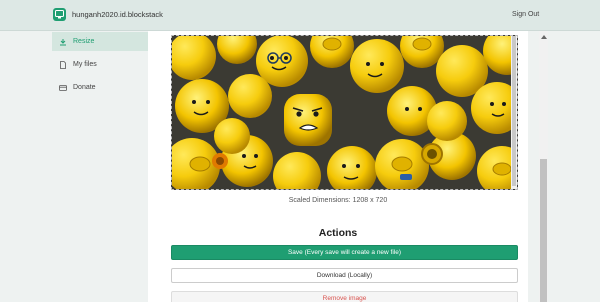 The image size is (600, 302). I want to click on save-button: Save (Every save will create a new file), so click(344, 252).